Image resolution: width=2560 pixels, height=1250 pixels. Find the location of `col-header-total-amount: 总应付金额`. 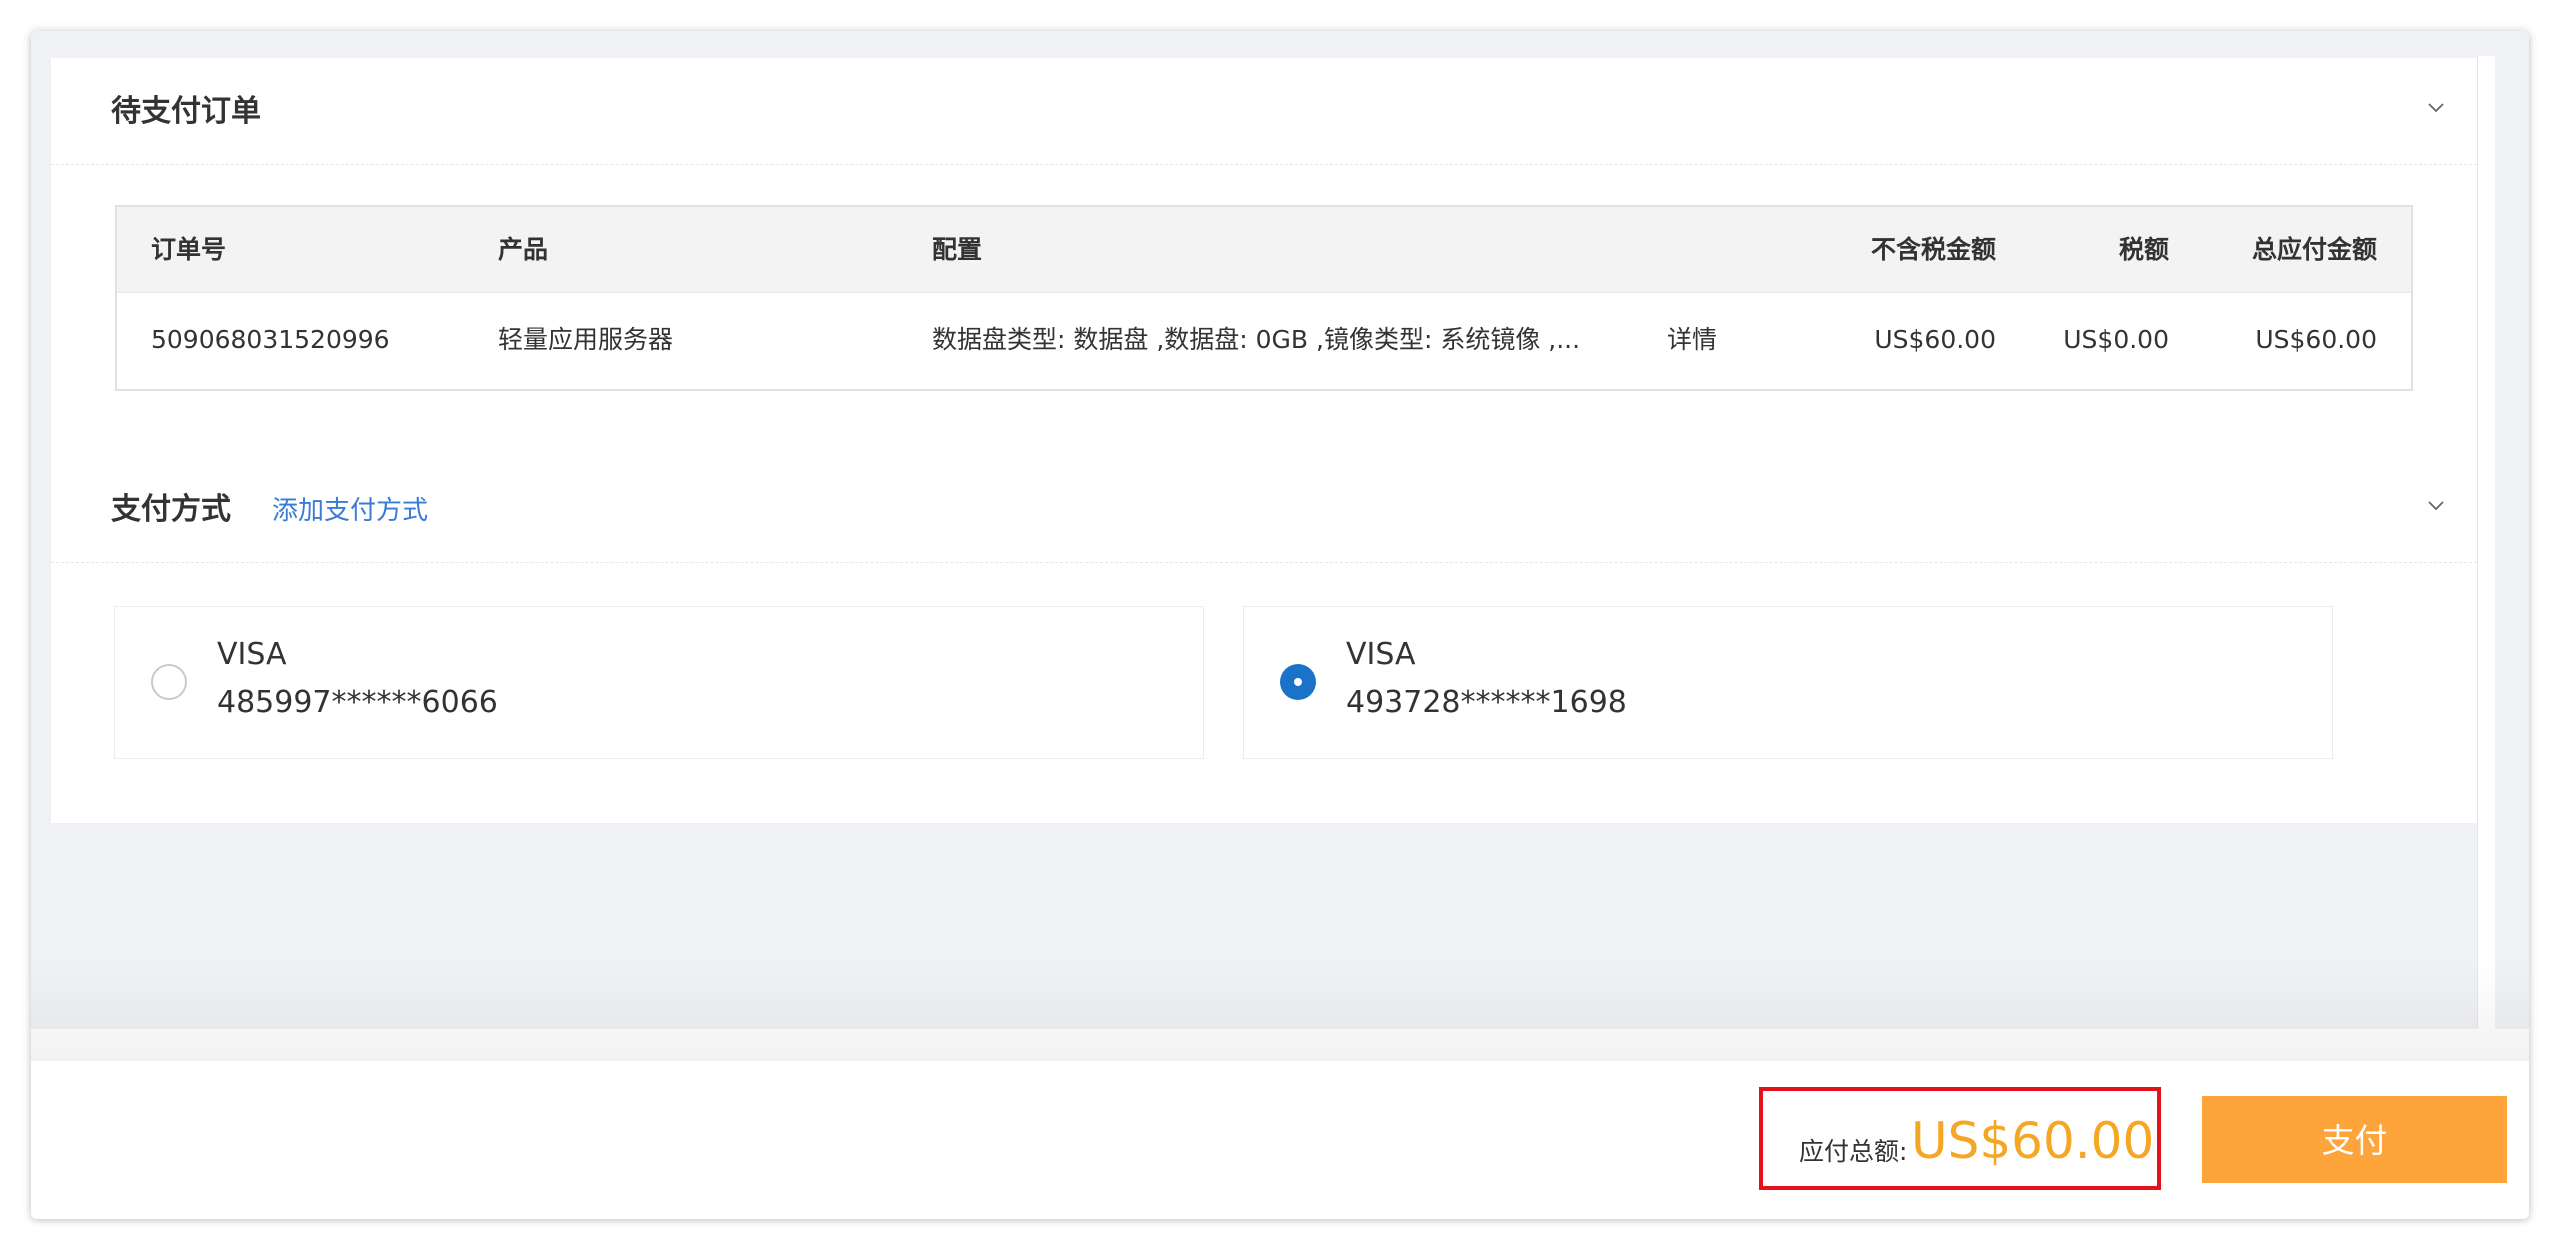

col-header-total-amount: 总应付金额 is located at coordinates (2314, 249).